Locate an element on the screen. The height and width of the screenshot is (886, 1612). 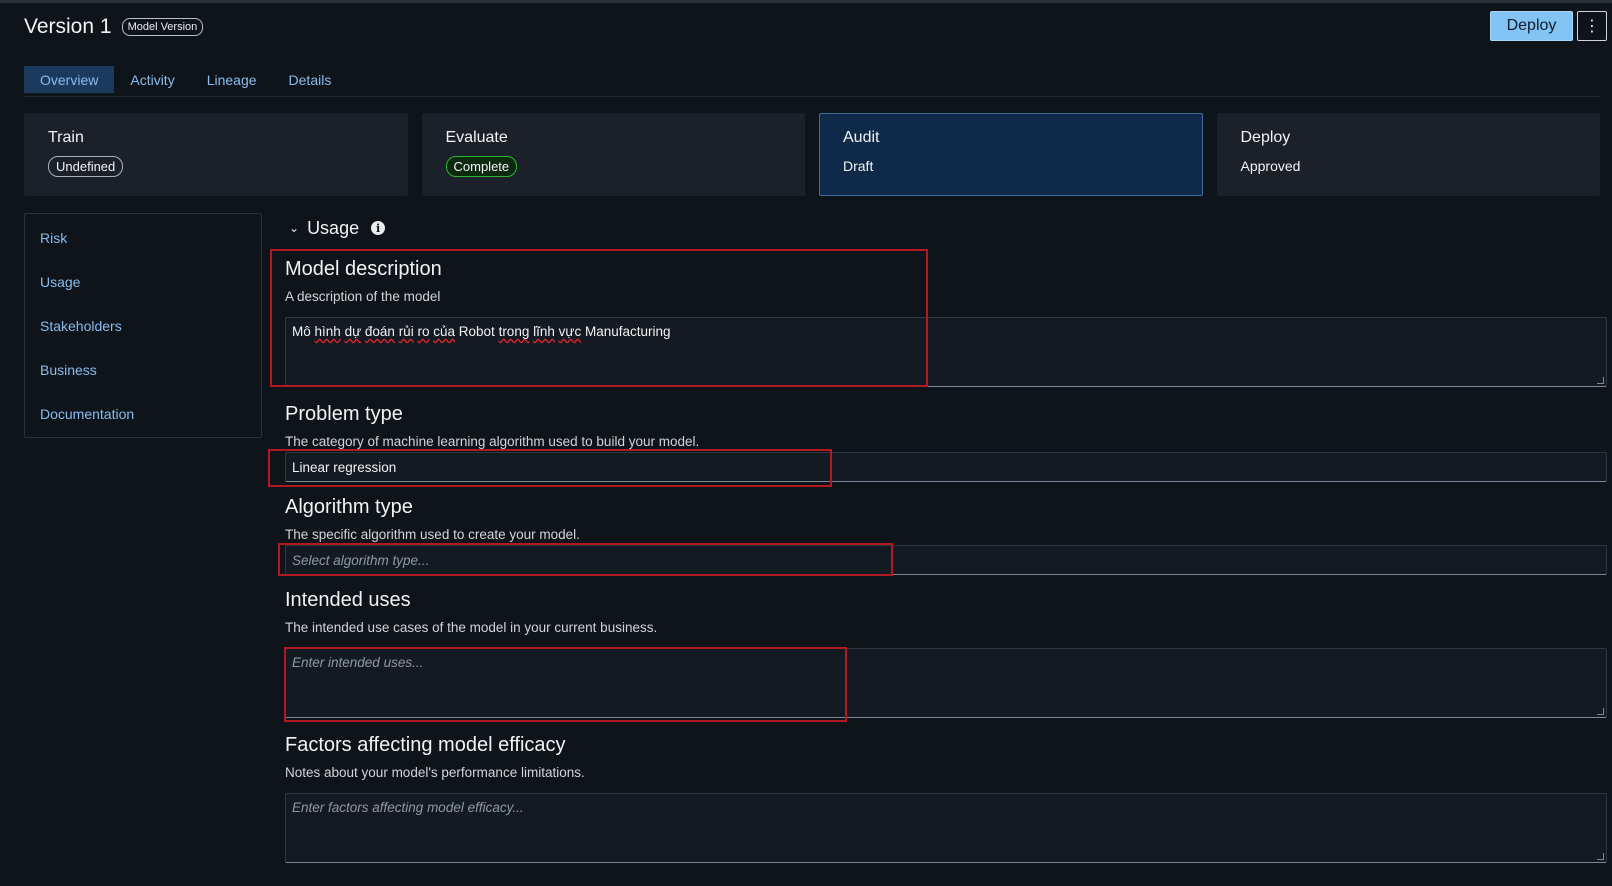
model-description-label: Model description is located at coordinates (363, 269).